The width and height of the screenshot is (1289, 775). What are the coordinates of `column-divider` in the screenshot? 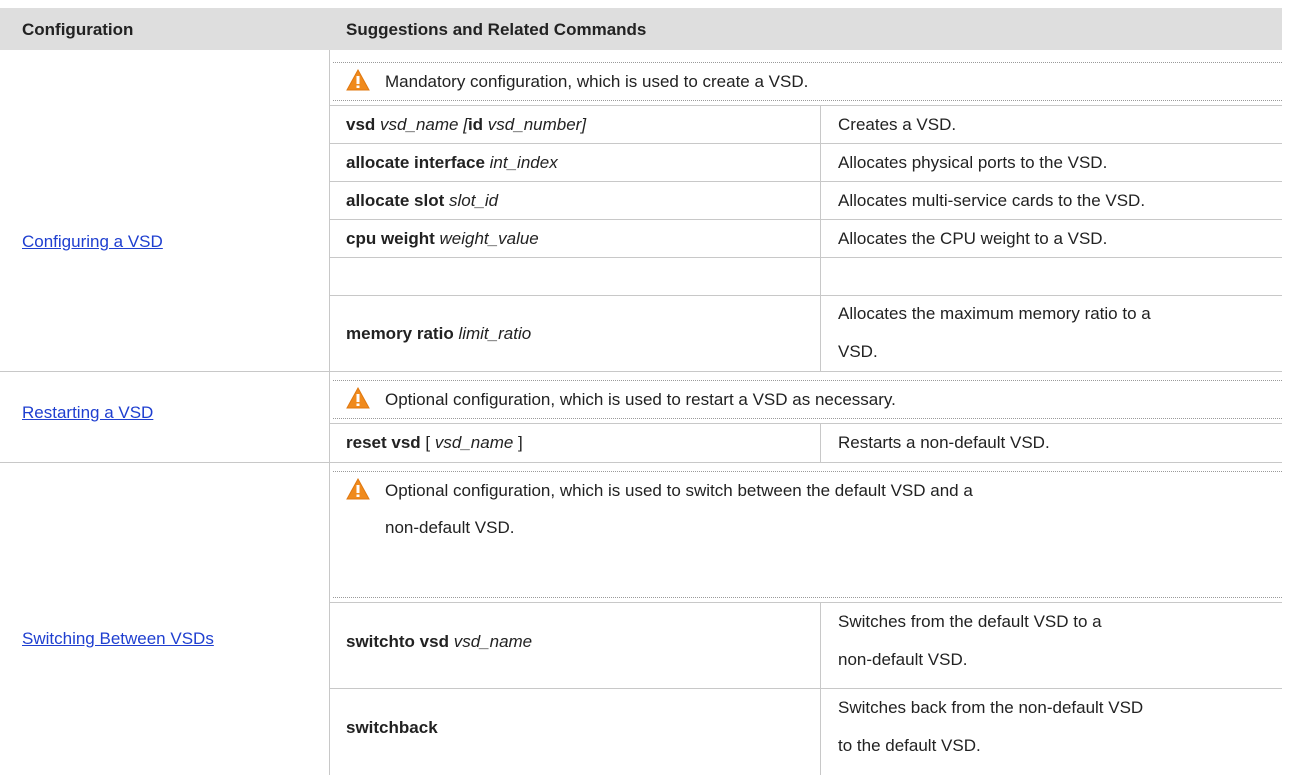 It's located at (329, 412).